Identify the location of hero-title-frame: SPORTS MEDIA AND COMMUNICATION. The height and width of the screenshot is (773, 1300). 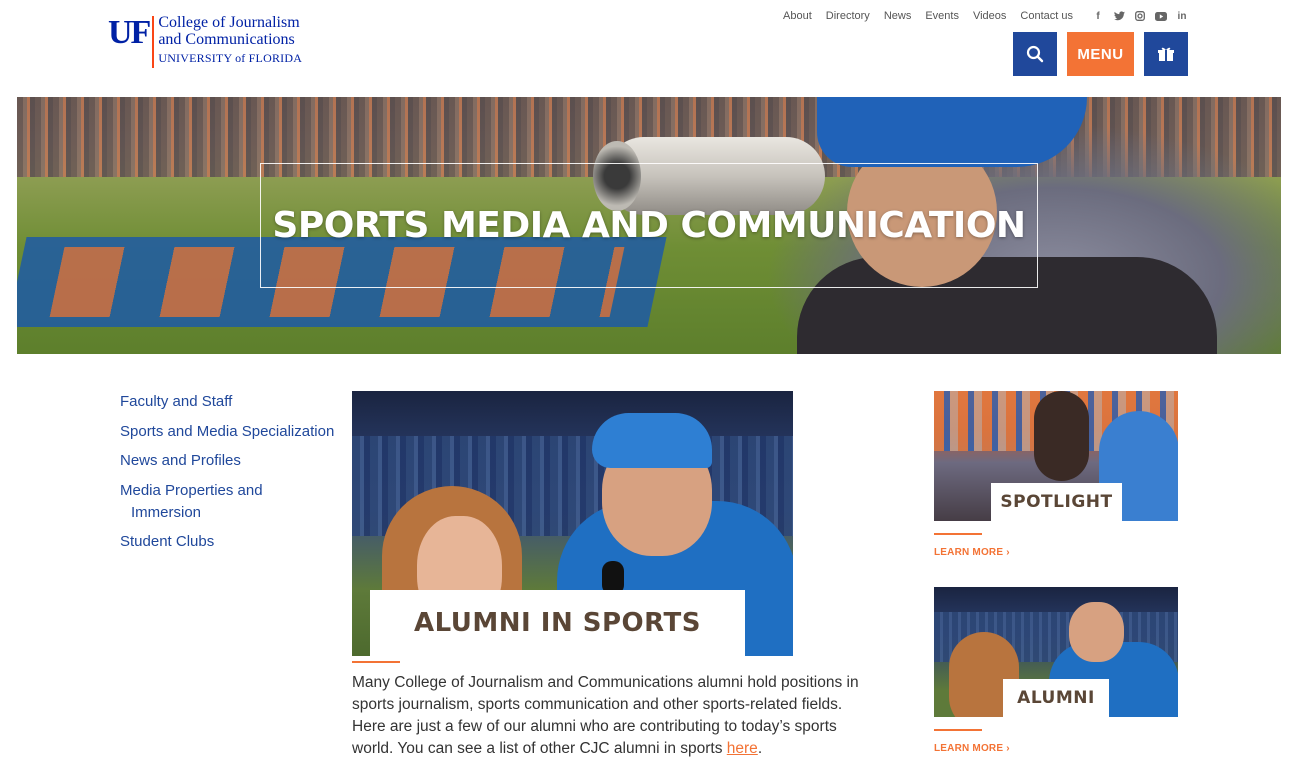
(649, 225).